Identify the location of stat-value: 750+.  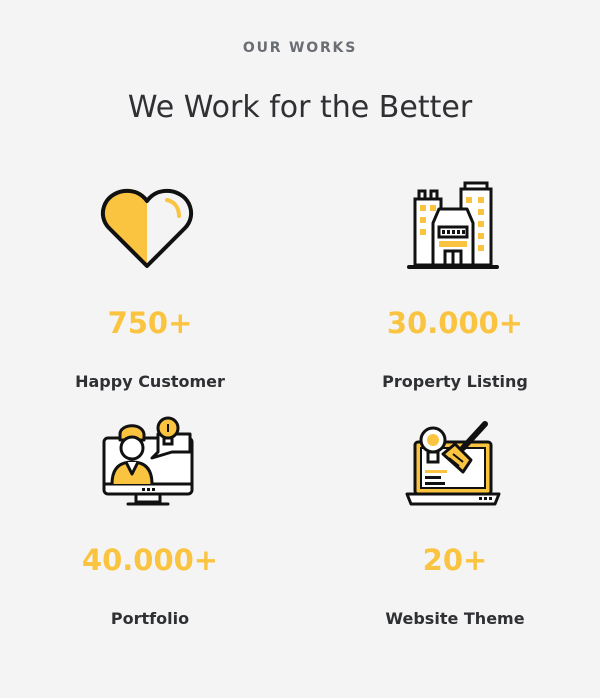
(150, 323).